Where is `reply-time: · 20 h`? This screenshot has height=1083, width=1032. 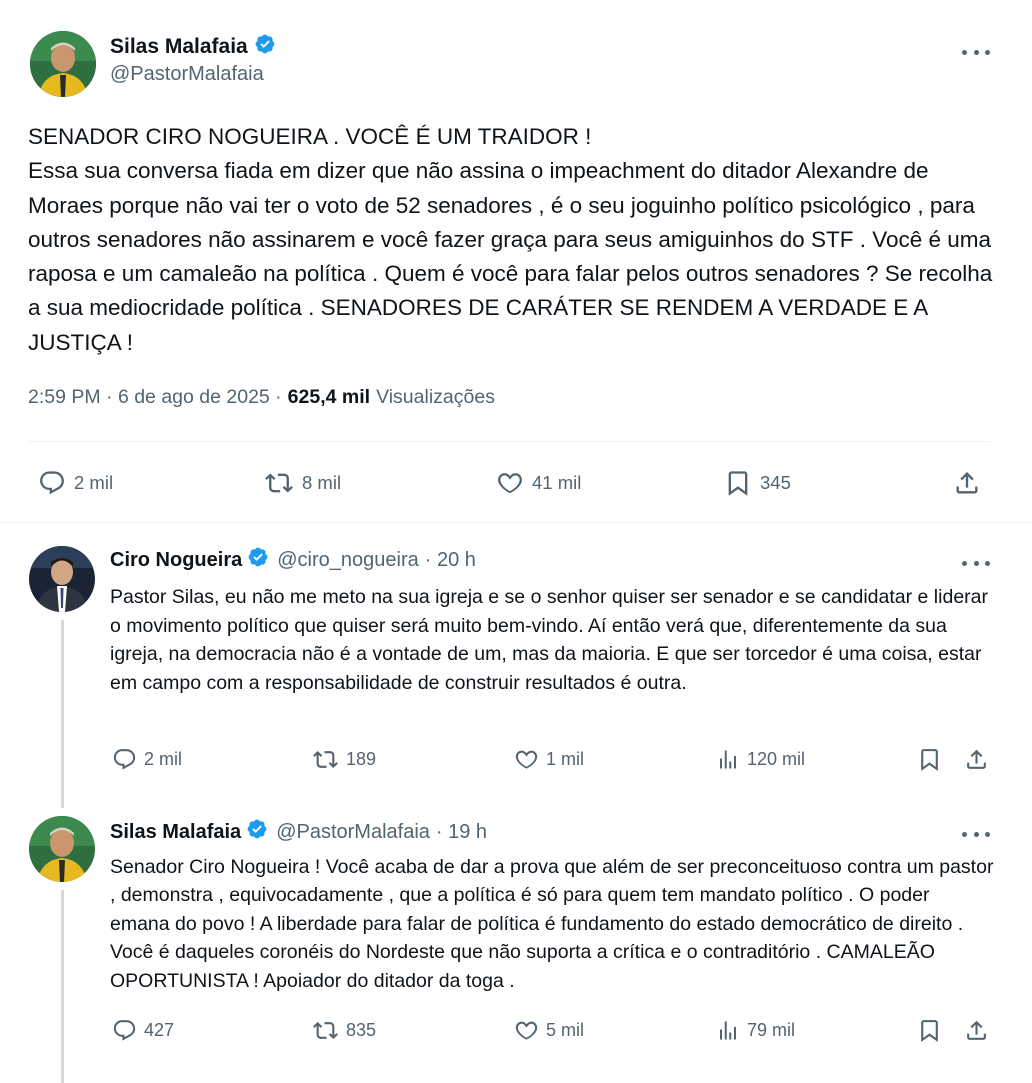 reply-time: · 20 h is located at coordinates (450, 560).